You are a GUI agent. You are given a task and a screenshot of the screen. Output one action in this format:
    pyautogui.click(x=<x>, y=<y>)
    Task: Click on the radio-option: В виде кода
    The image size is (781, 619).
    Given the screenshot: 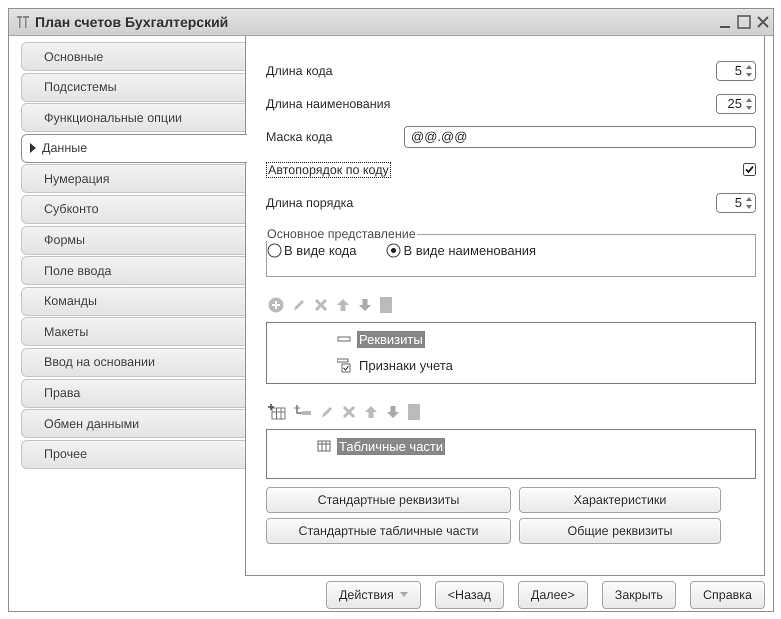 What is the action you would take?
    pyautogui.click(x=311, y=250)
    